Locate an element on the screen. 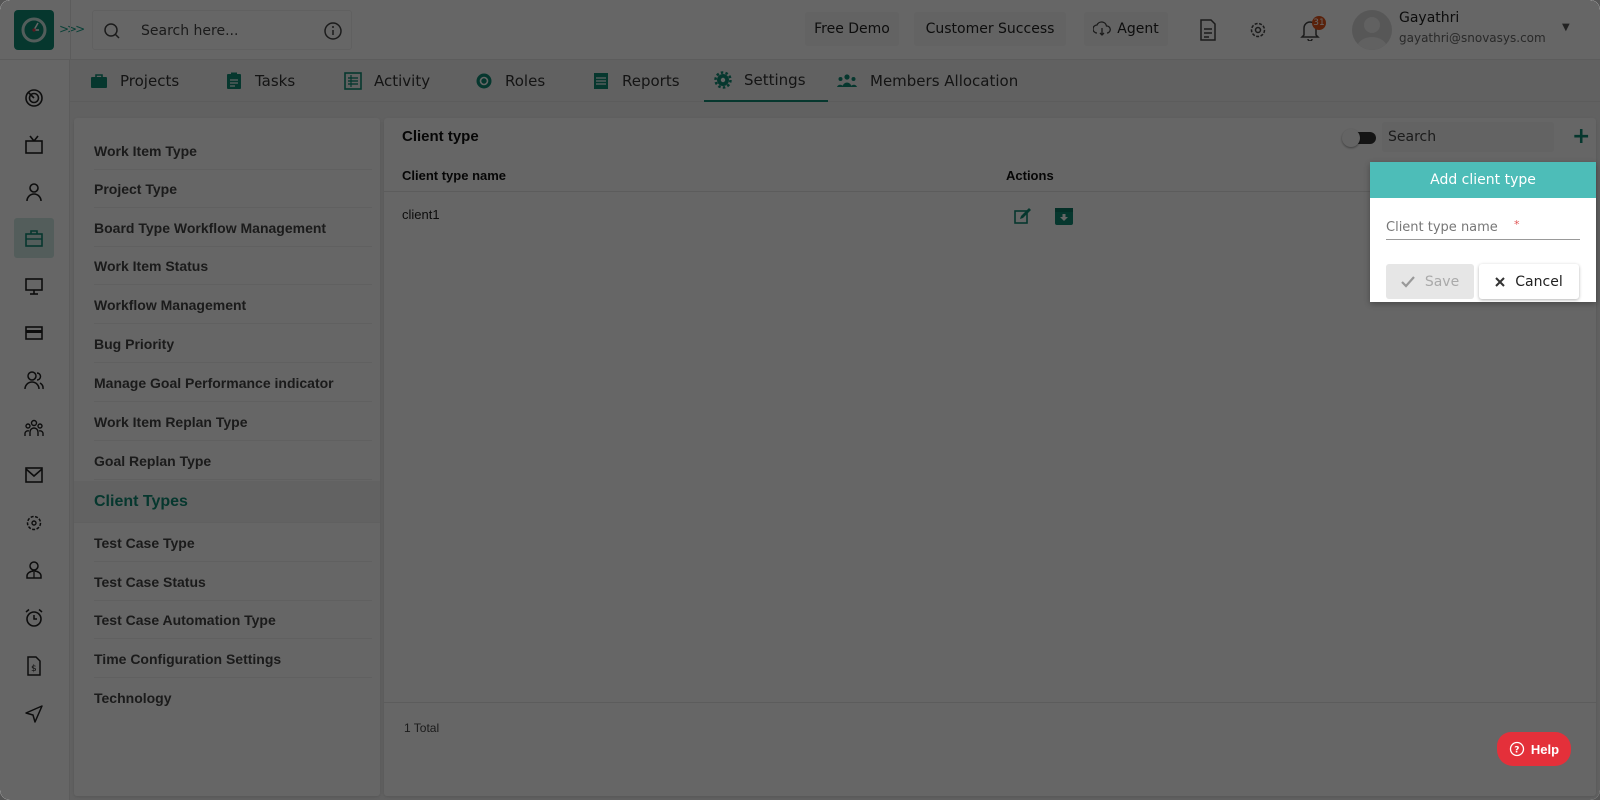 The image size is (1600, 800). help-label: Help is located at coordinates (1545, 749).